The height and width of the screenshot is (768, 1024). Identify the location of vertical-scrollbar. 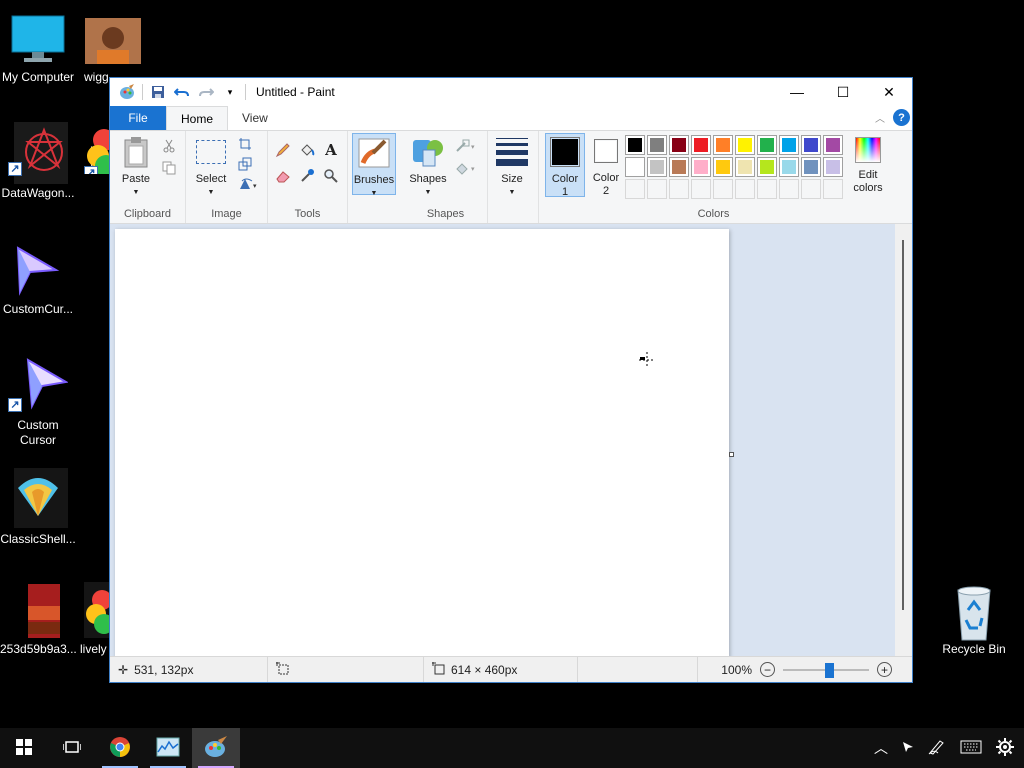
(903, 440).